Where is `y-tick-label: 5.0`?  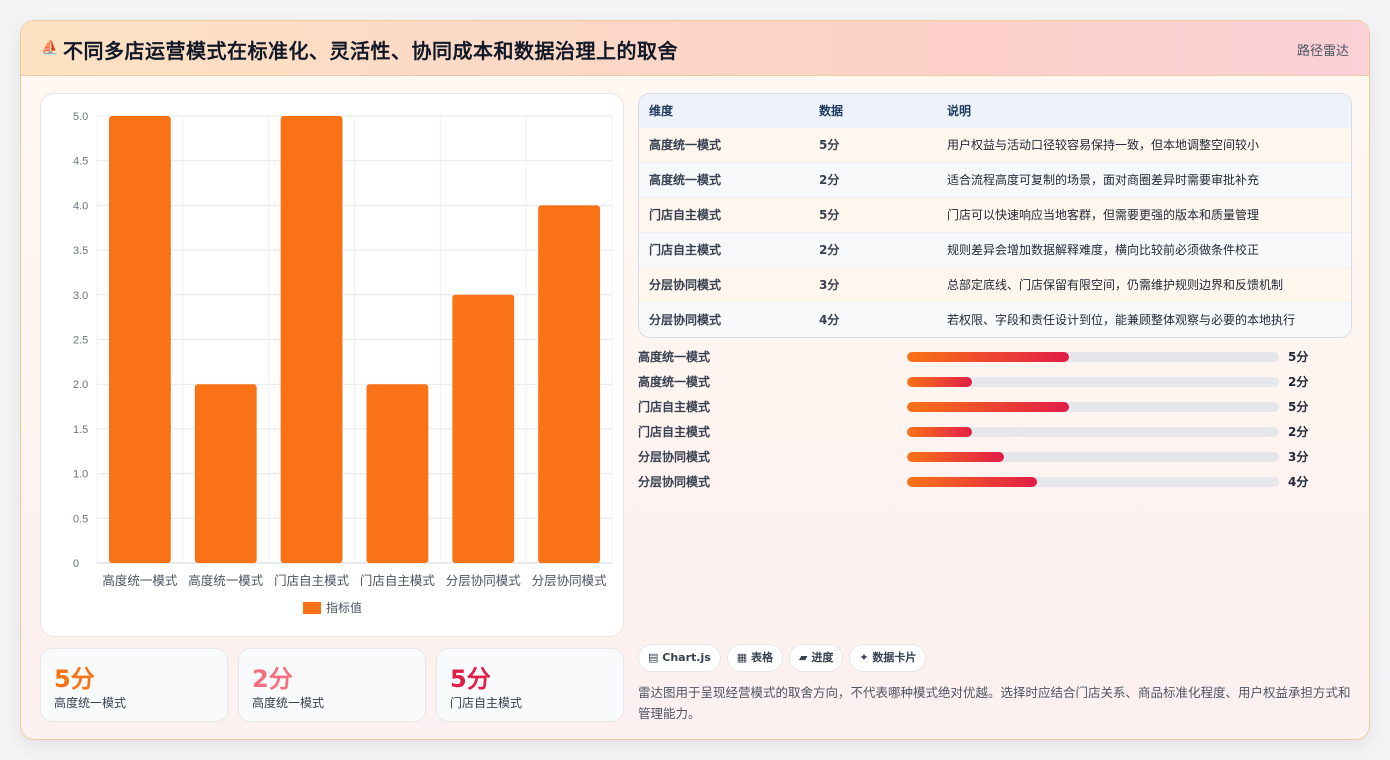
y-tick-label: 5.0 is located at coordinates (80, 117).